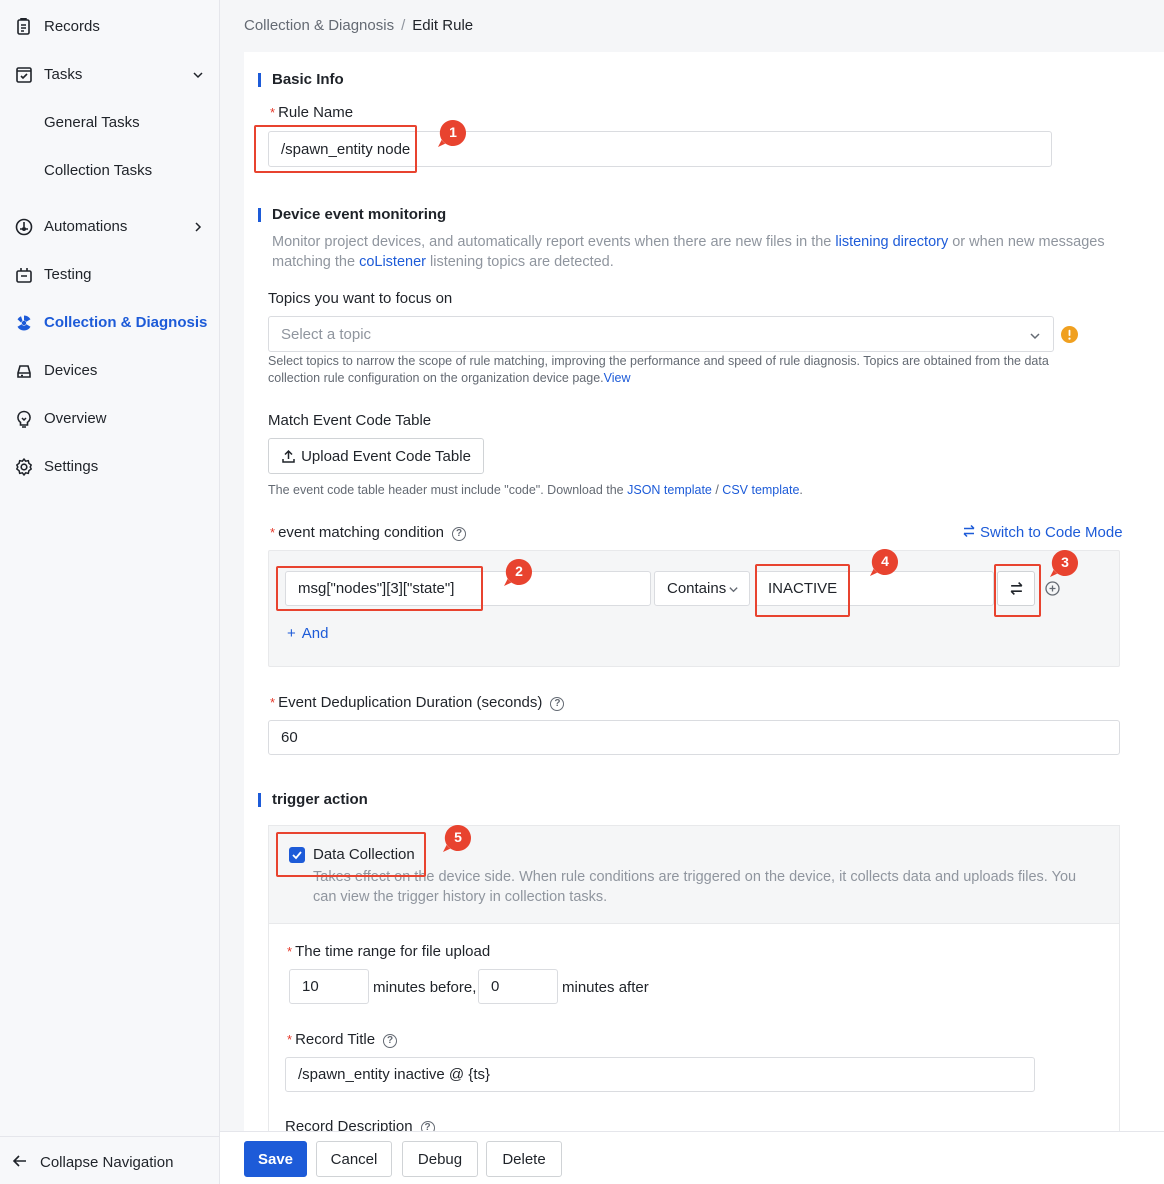  I want to click on sidebar-item-label: Tasks, so click(63, 74).